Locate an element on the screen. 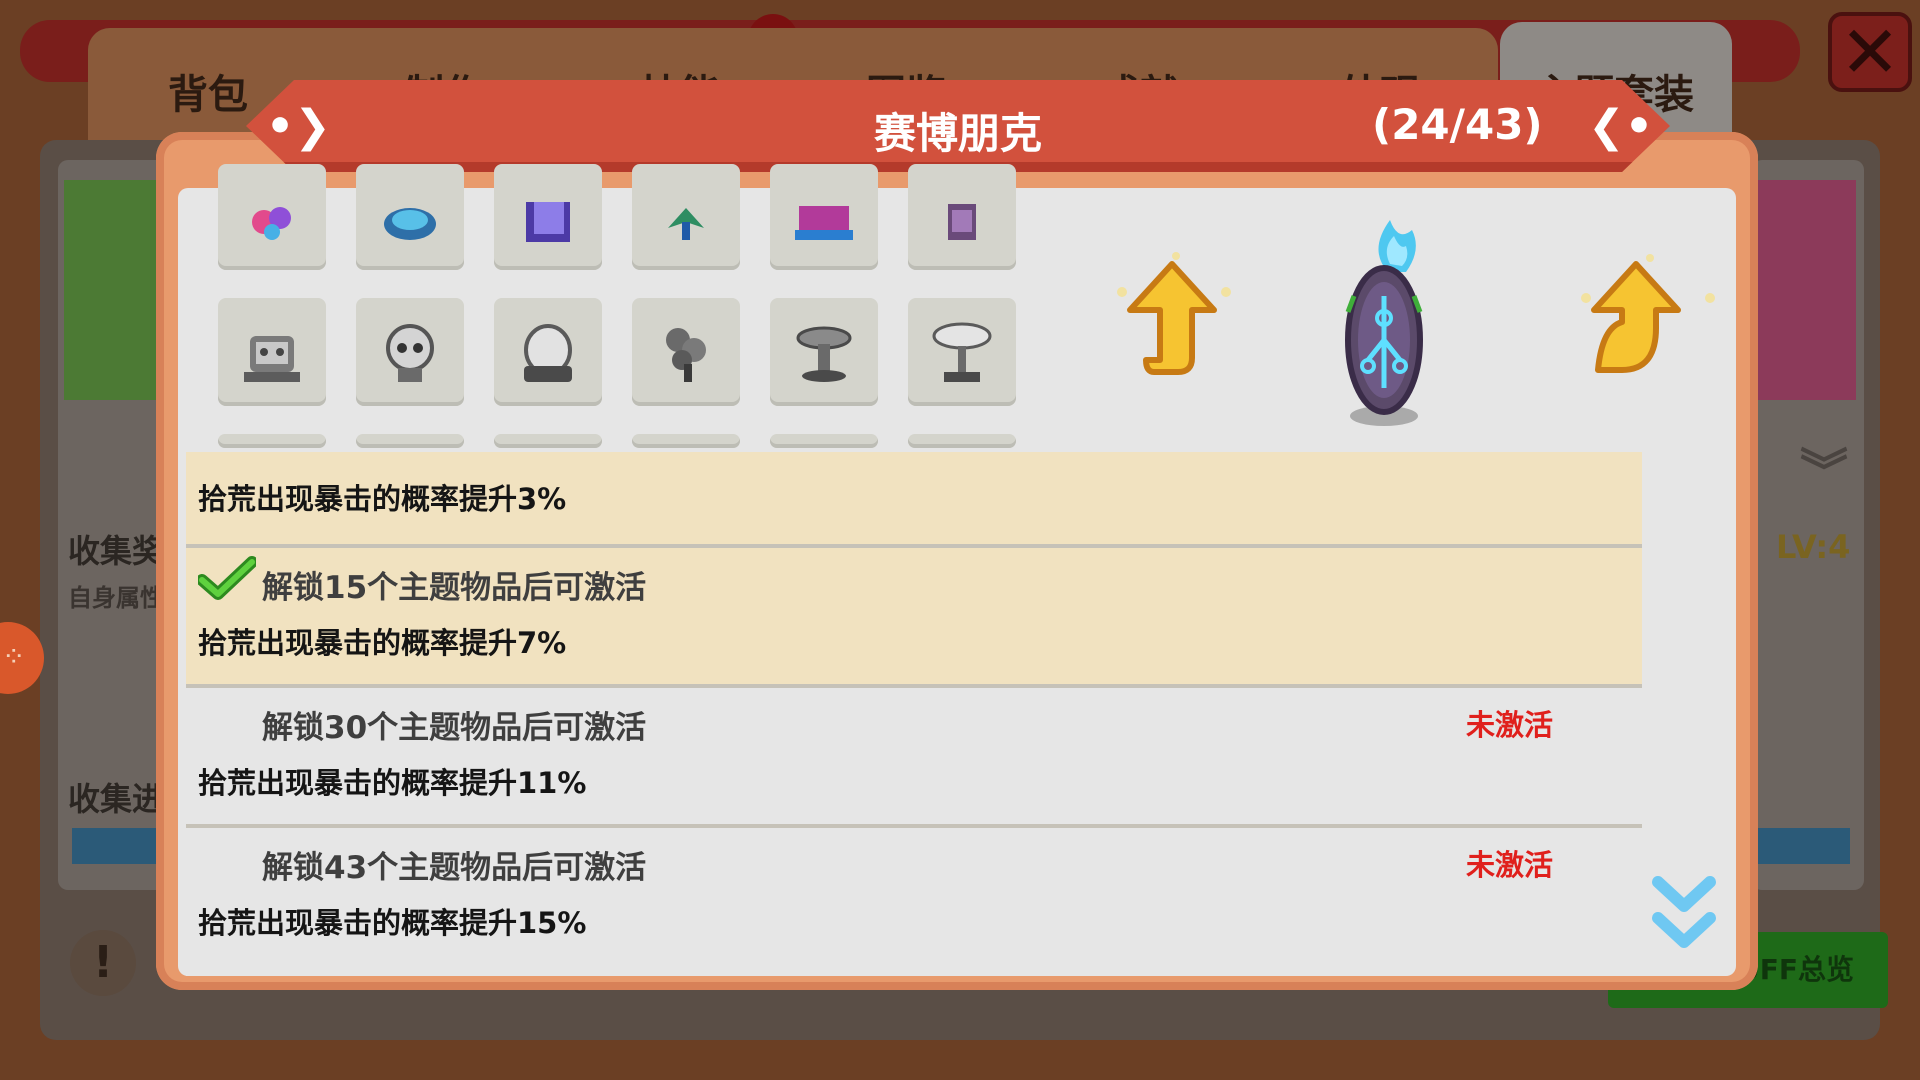 Image resolution: width=1920 pixels, height=1080 pixels. collection-count: (24/43) is located at coordinates (1457, 124).